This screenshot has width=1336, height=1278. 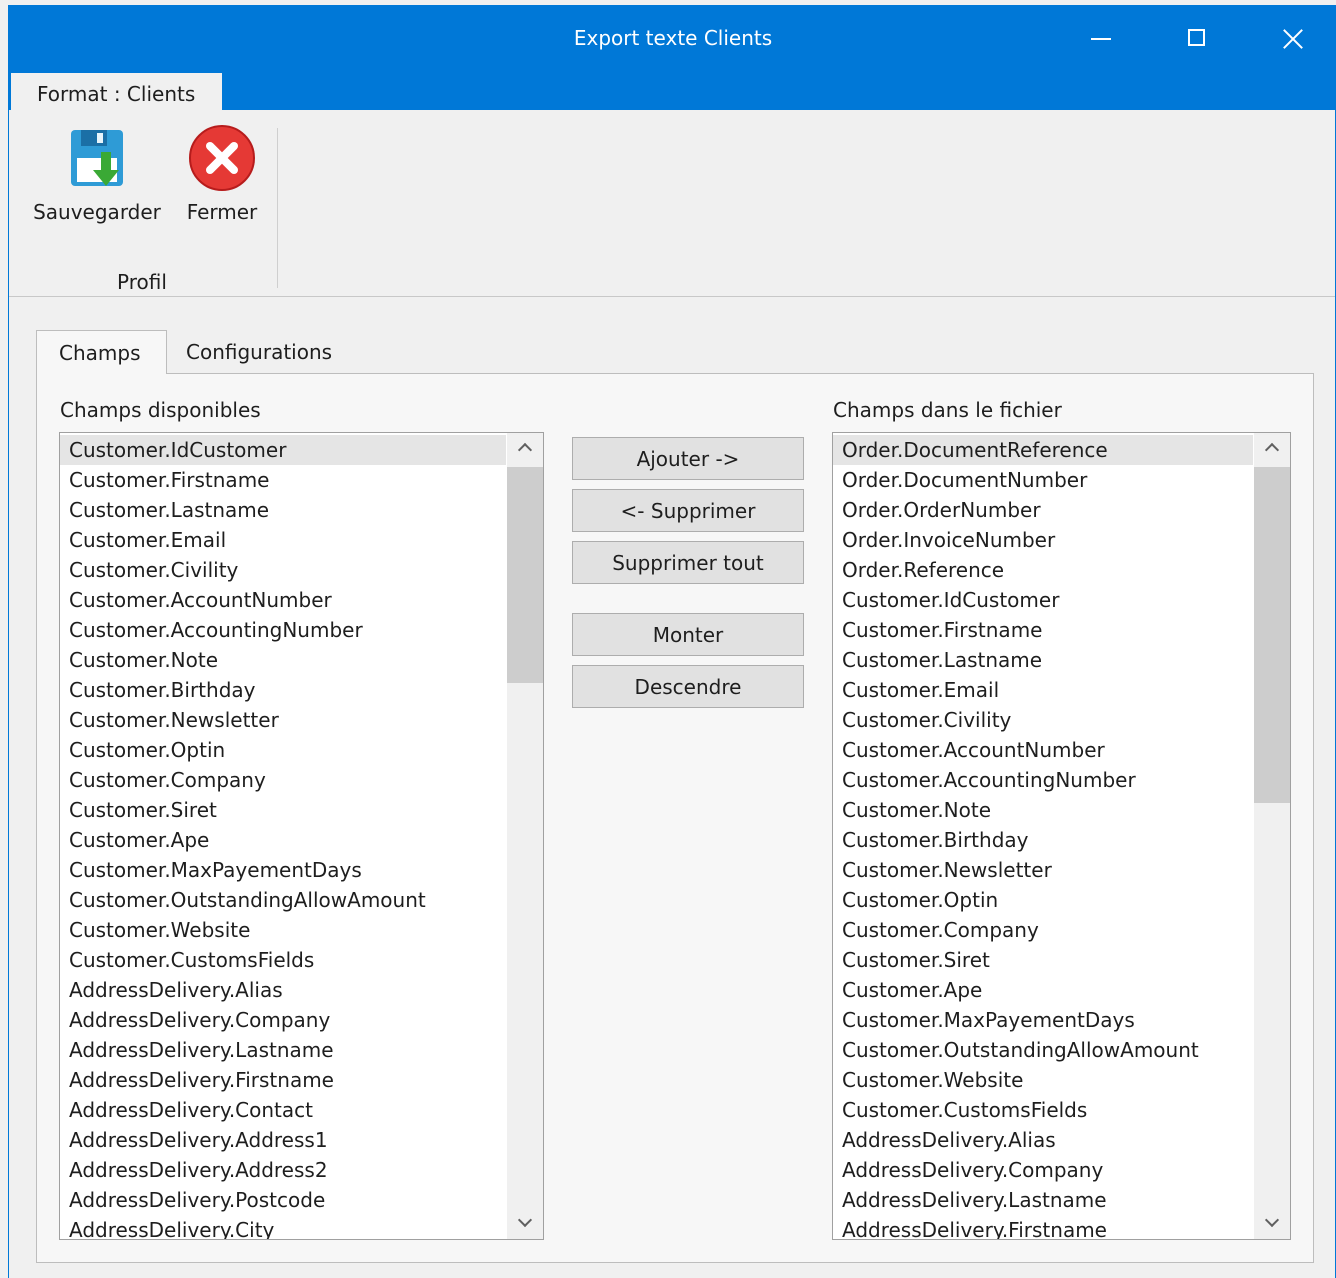 I want to click on ribbon-tab-format: Format : Clients, so click(x=116, y=92).